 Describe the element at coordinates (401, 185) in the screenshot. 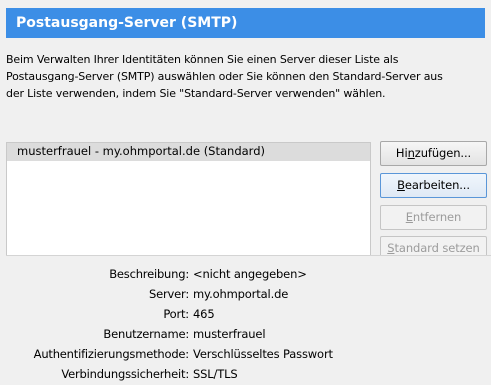

I see `button-accelerator: B` at that location.